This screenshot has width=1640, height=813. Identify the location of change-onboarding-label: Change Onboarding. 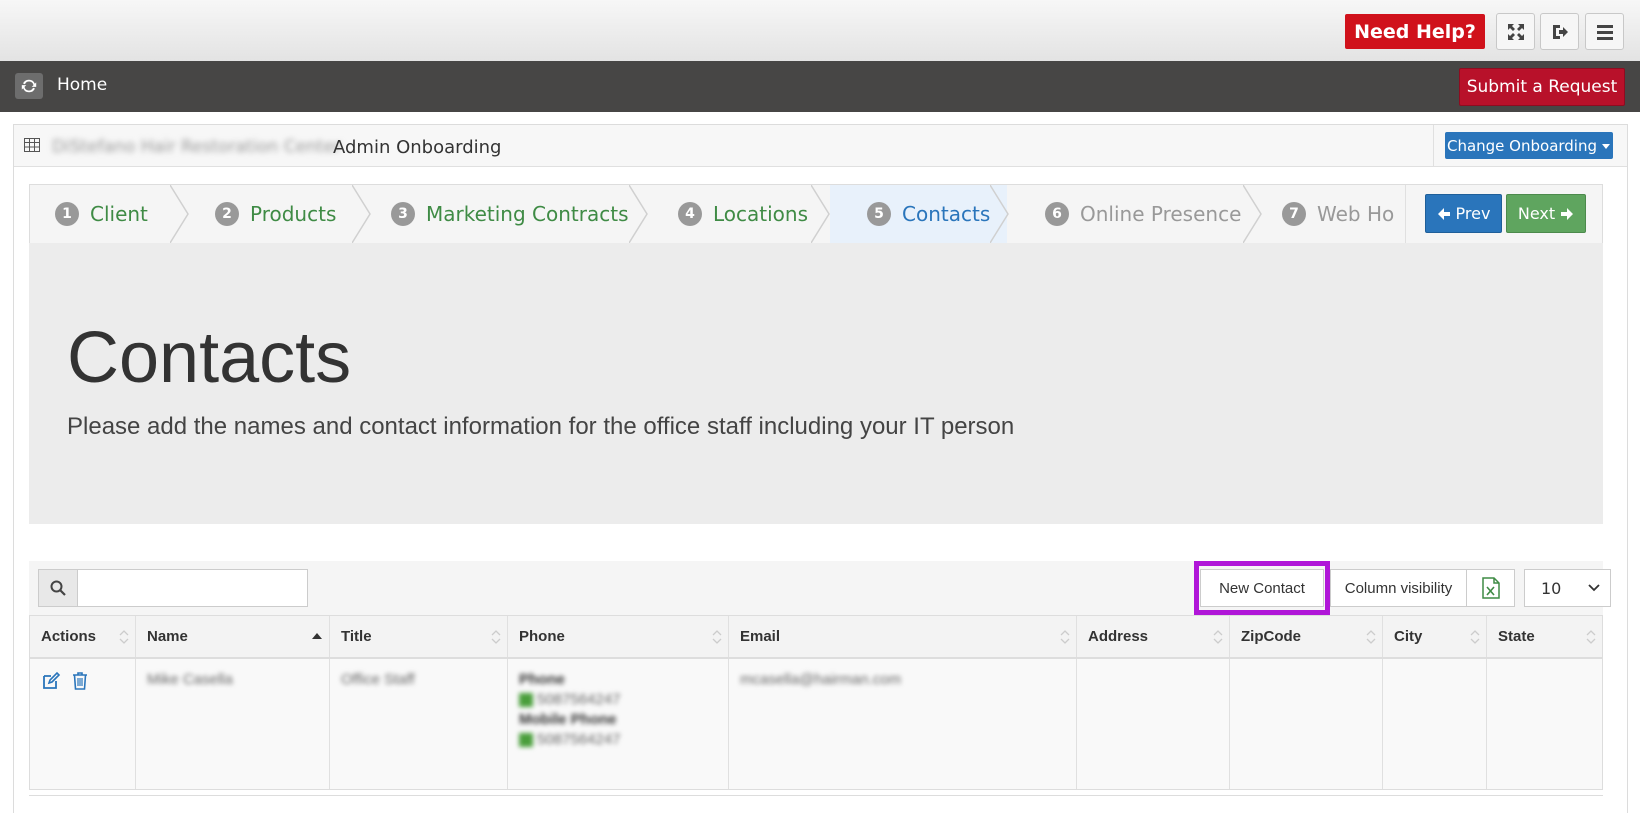
(1522, 145).